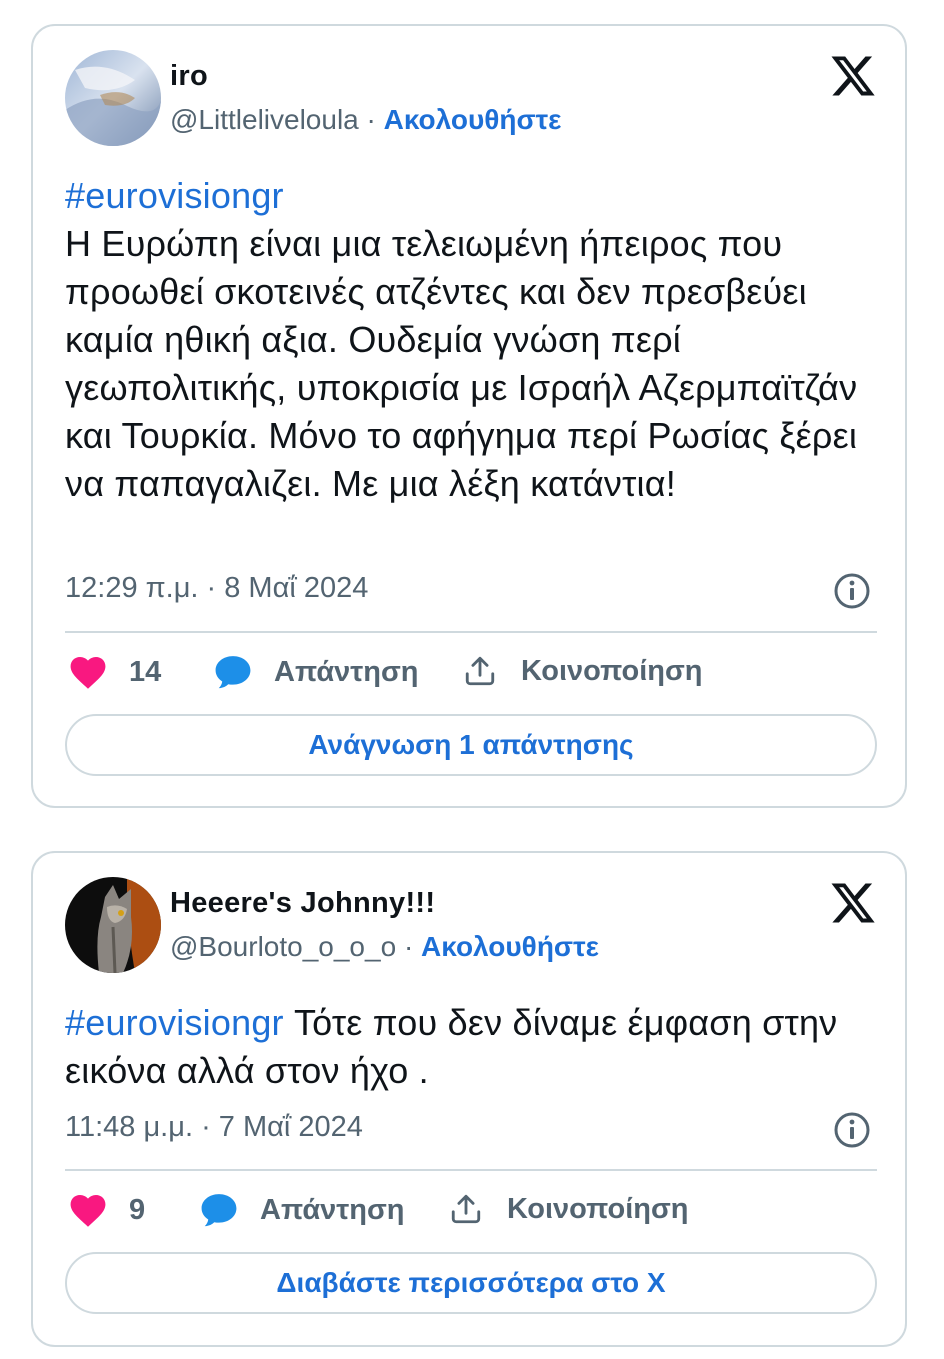  I want to click on like-count: 9, so click(137, 1209).